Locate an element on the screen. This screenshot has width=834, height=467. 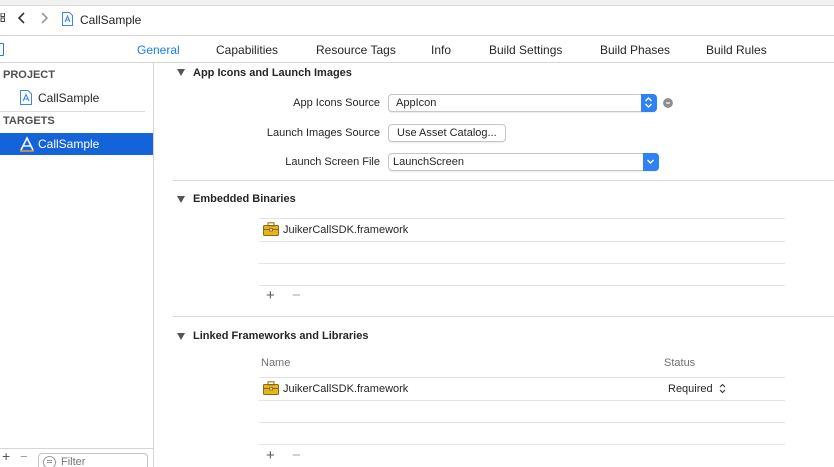
filter-field is located at coordinates (93, 460).